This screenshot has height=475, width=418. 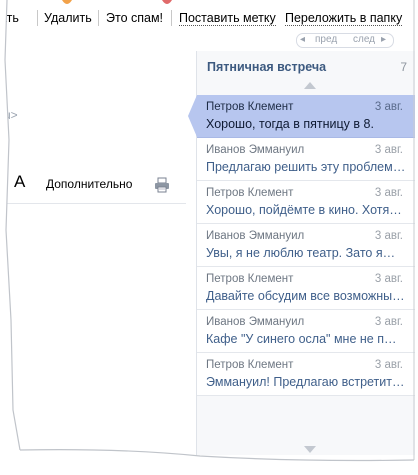 What do you see at coordinates (326, 39) in the screenshot?
I see `prev-button: пред` at bounding box center [326, 39].